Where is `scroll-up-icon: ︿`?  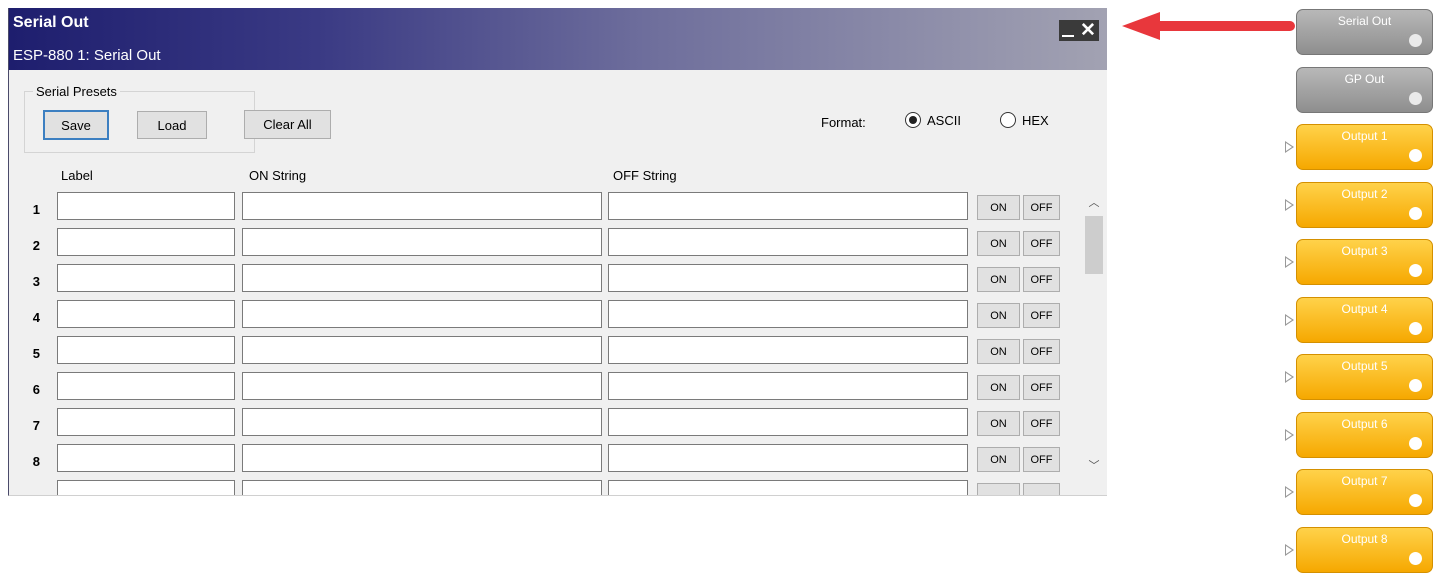
scroll-up-icon: ︿ is located at coordinates (1094, 202).